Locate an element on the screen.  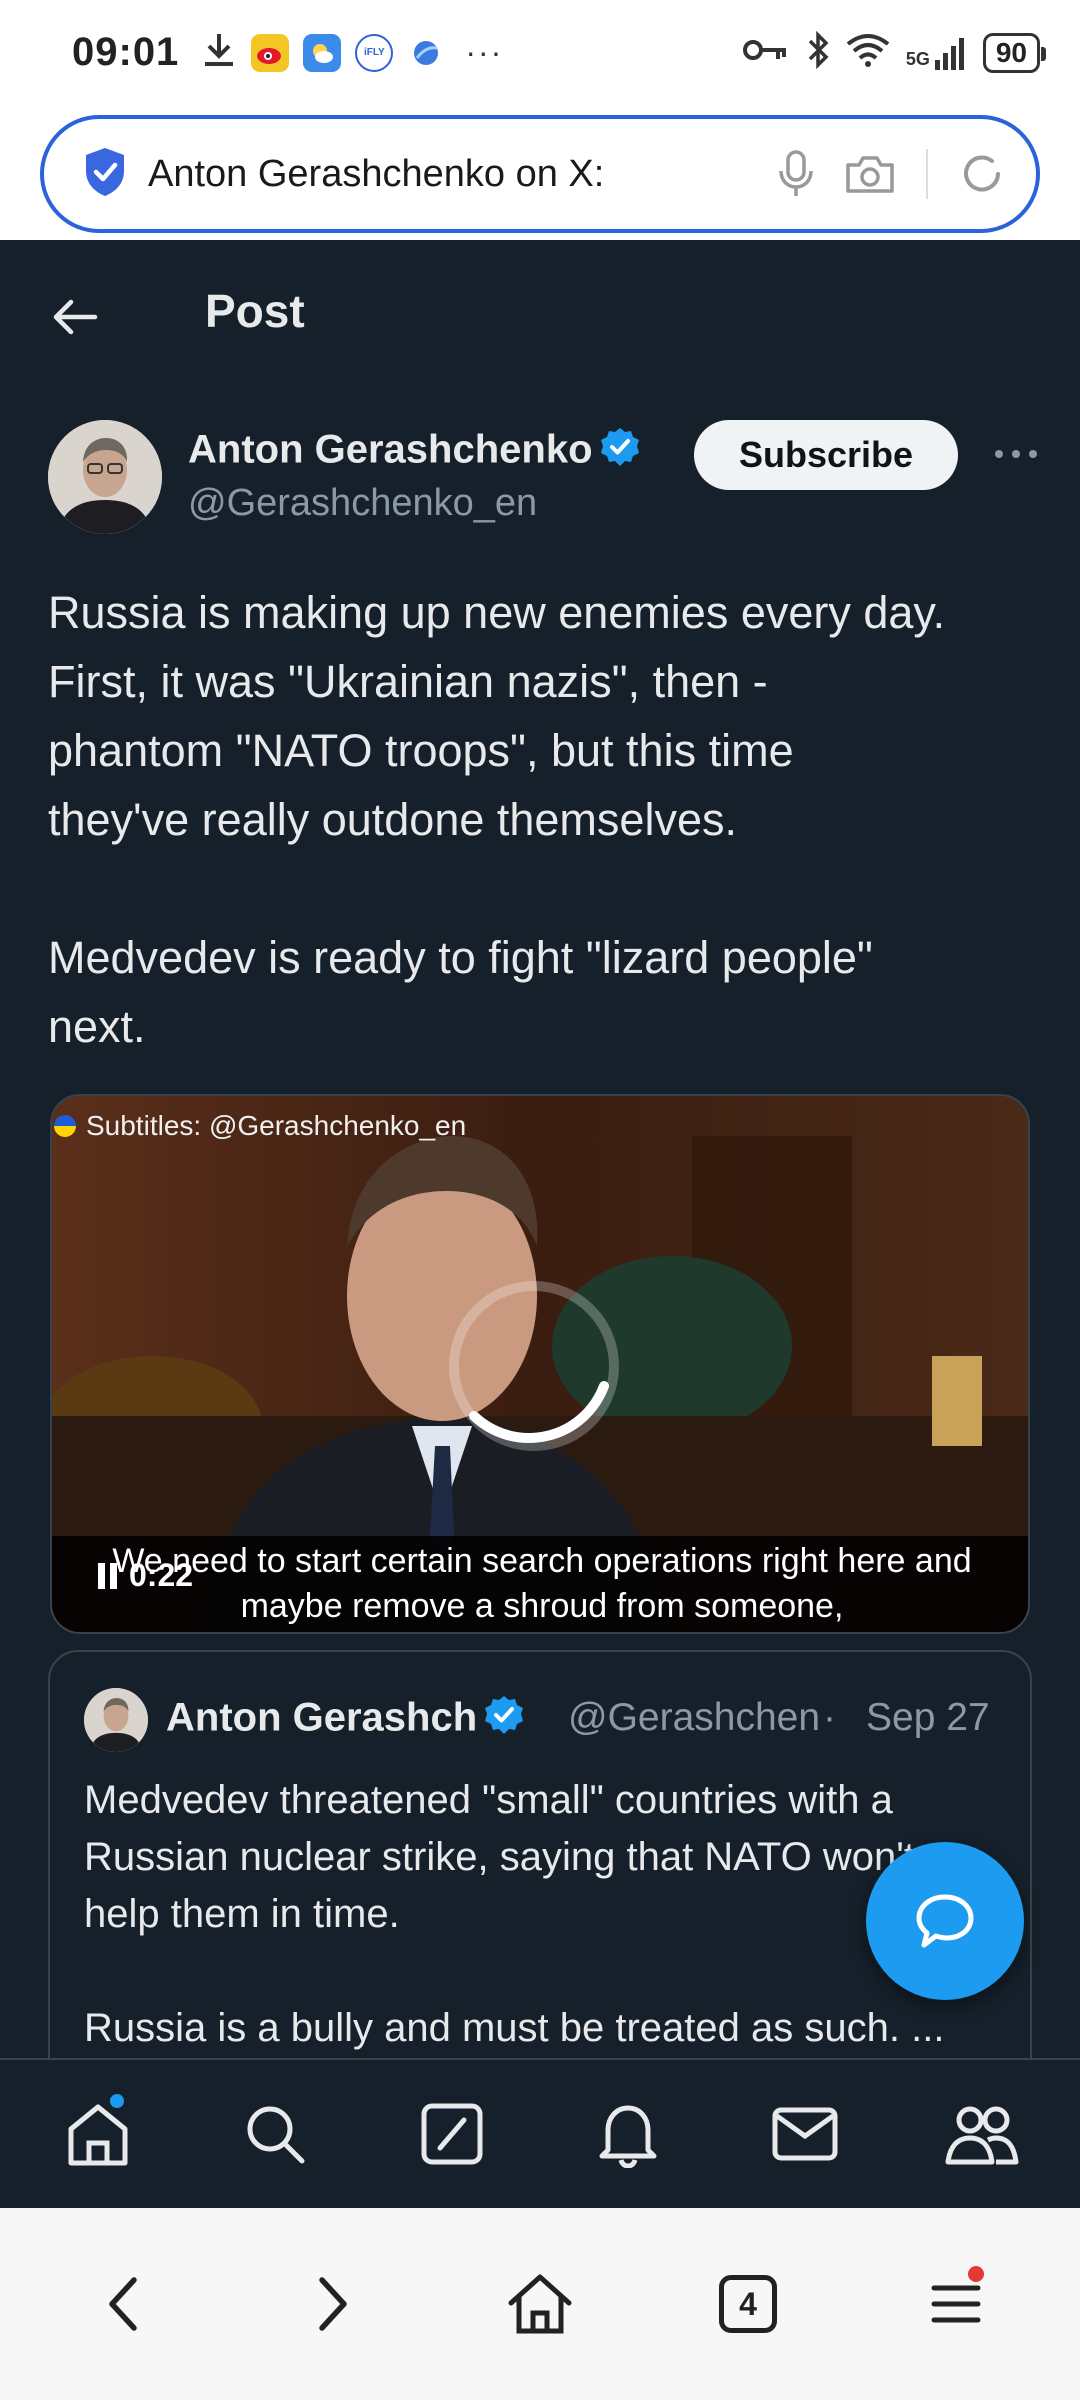
menu-icon is located at coordinates (956, 2304).